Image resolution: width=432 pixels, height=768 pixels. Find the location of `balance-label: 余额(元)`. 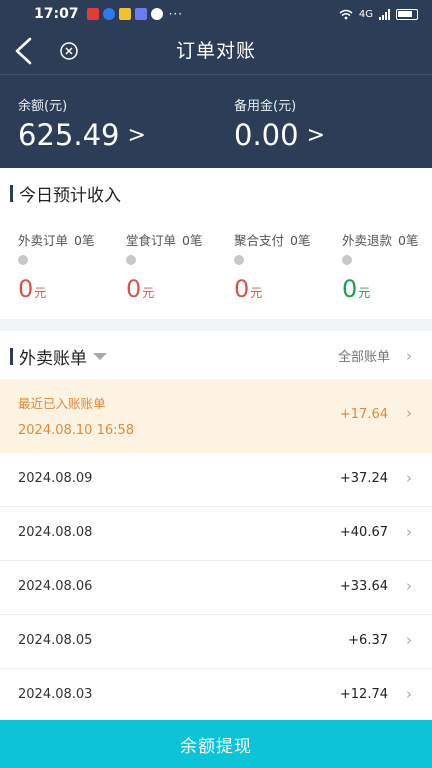

balance-label: 余额(元) is located at coordinates (43, 106).